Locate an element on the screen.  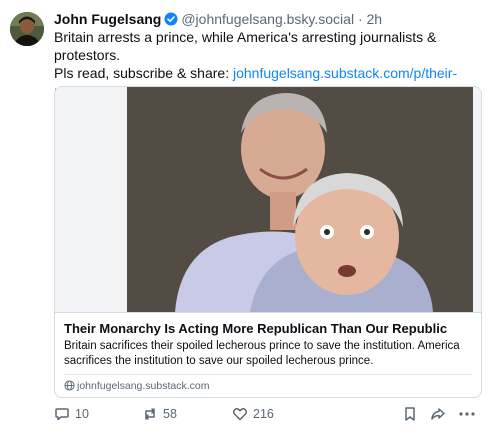
like-button: 216 is located at coordinates (253, 414).